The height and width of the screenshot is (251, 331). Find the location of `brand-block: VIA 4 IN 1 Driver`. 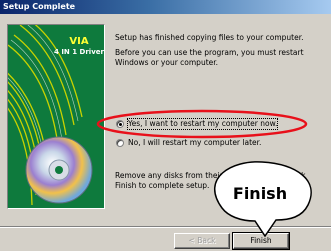

brand-block: VIA 4 IN 1 Driver is located at coordinates (78, 46).